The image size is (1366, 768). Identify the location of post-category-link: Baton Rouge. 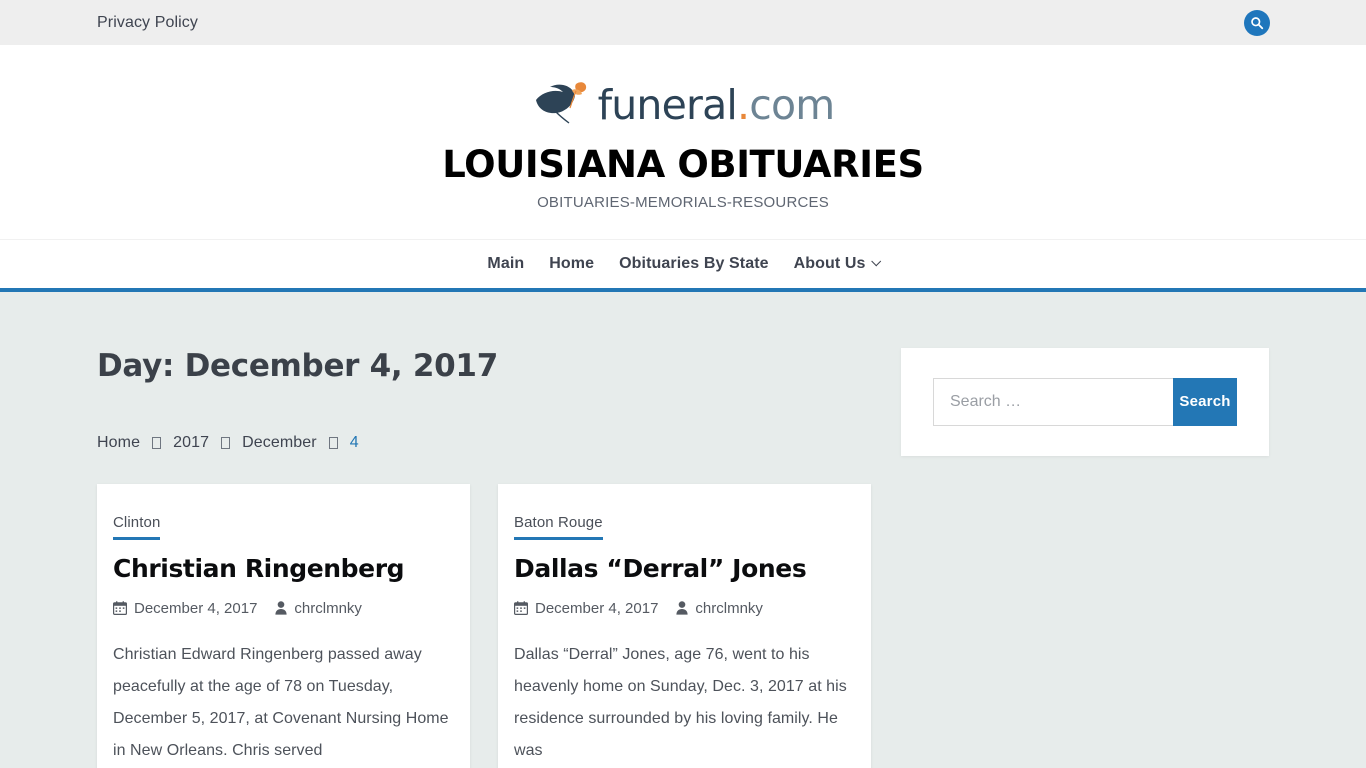
(558, 527).